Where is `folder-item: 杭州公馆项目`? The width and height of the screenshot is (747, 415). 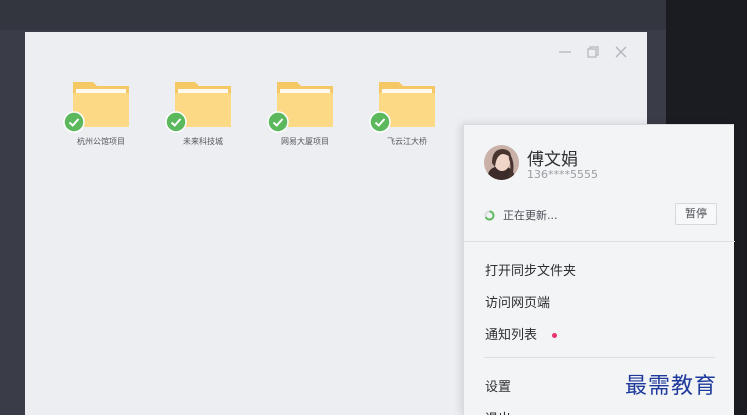 folder-item: 杭州公馆项目 is located at coordinates (101, 111).